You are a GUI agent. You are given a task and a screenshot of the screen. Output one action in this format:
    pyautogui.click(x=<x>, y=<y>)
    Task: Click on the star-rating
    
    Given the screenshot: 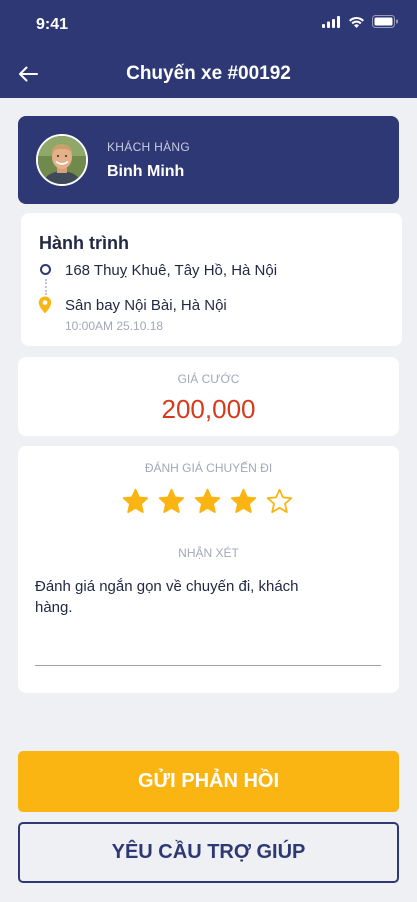 What is the action you would take?
    pyautogui.click(x=207, y=501)
    